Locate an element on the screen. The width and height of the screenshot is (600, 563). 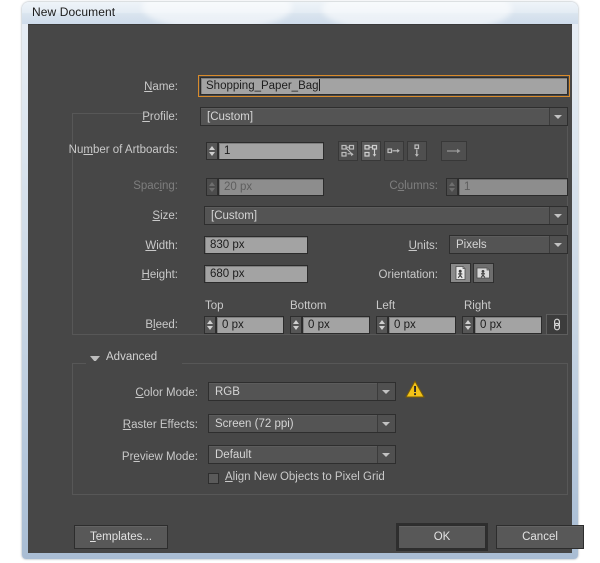
bleed-label: Bleed: is located at coordinates (161, 325).